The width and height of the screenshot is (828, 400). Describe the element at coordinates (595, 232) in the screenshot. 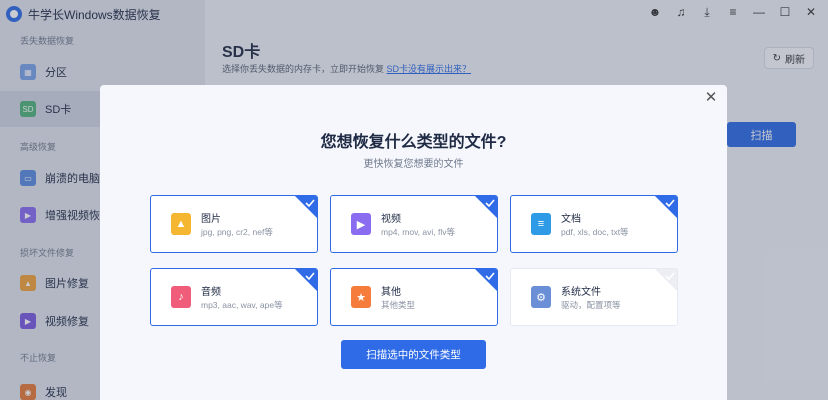

I see `card-desc: pdf, xls, doc, txt等` at that location.